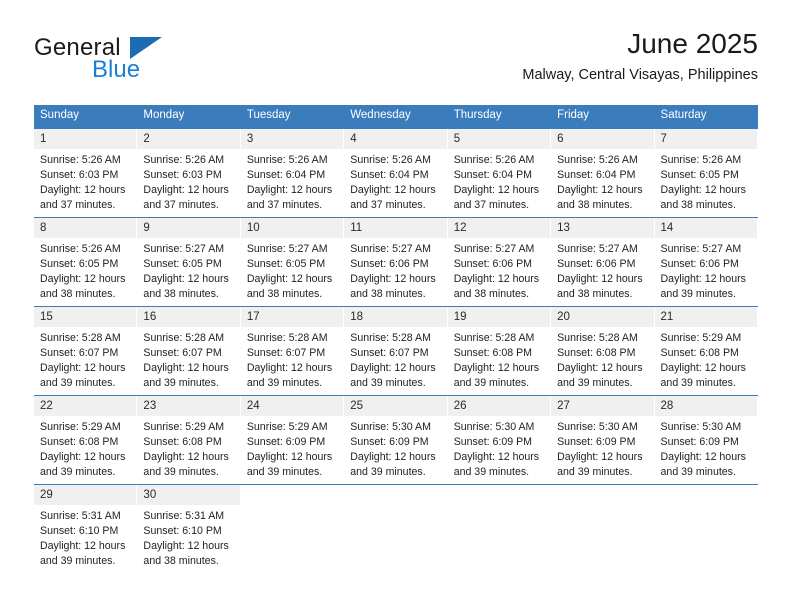 Image resolution: width=792 pixels, height=612 pixels. I want to click on weekday-header-tuesday: Tuesday, so click(292, 117).